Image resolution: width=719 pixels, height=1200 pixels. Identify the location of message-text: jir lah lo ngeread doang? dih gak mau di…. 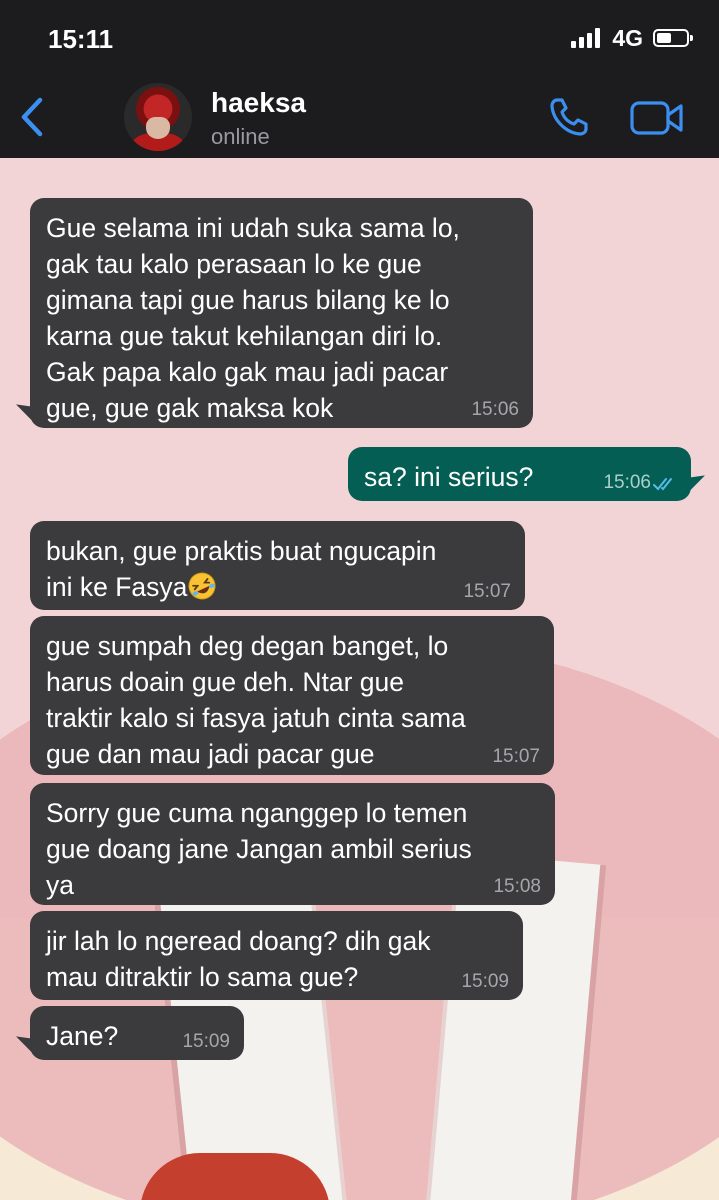
(238, 959).